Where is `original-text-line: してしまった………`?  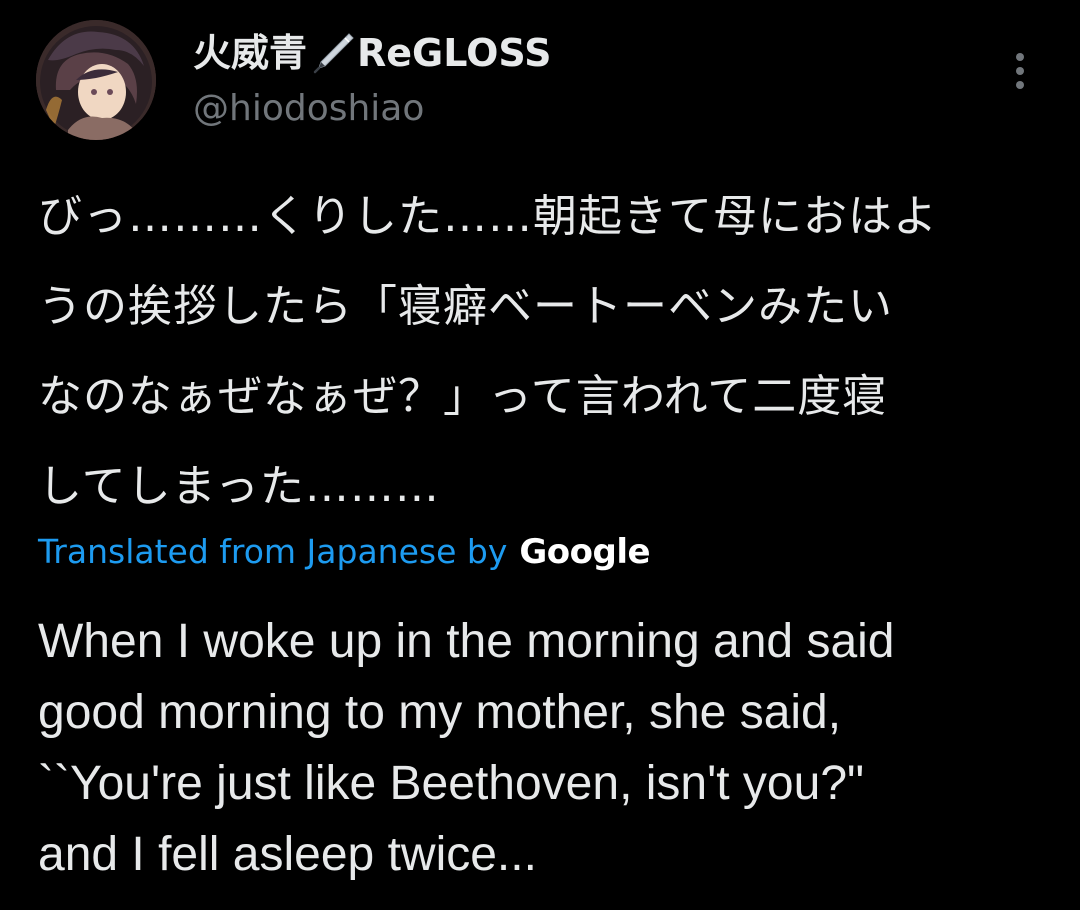 original-text-line: してしまった……… is located at coordinates (239, 486).